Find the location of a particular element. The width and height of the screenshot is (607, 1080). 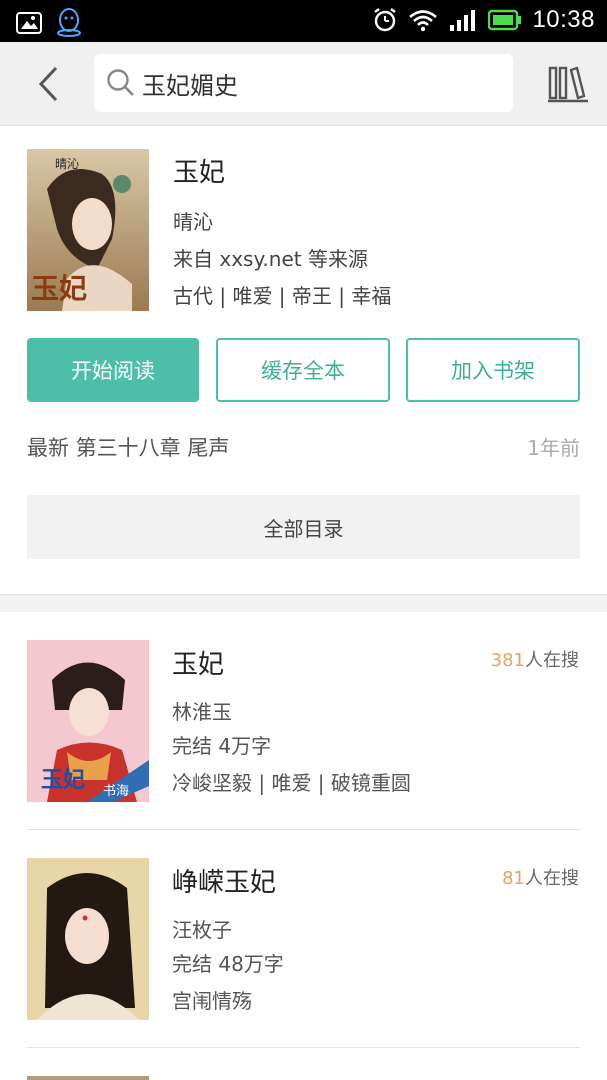

search-count: 381人在搜 is located at coordinates (535, 659).